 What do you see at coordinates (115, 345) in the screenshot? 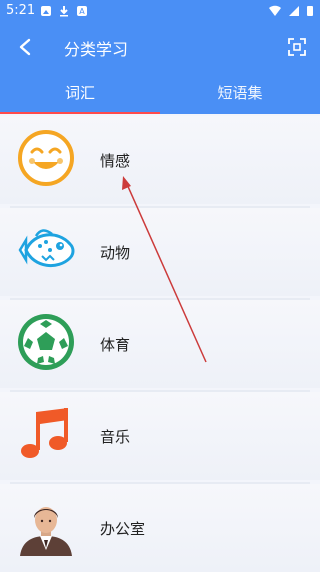
I see `category-label: 体育` at bounding box center [115, 345].